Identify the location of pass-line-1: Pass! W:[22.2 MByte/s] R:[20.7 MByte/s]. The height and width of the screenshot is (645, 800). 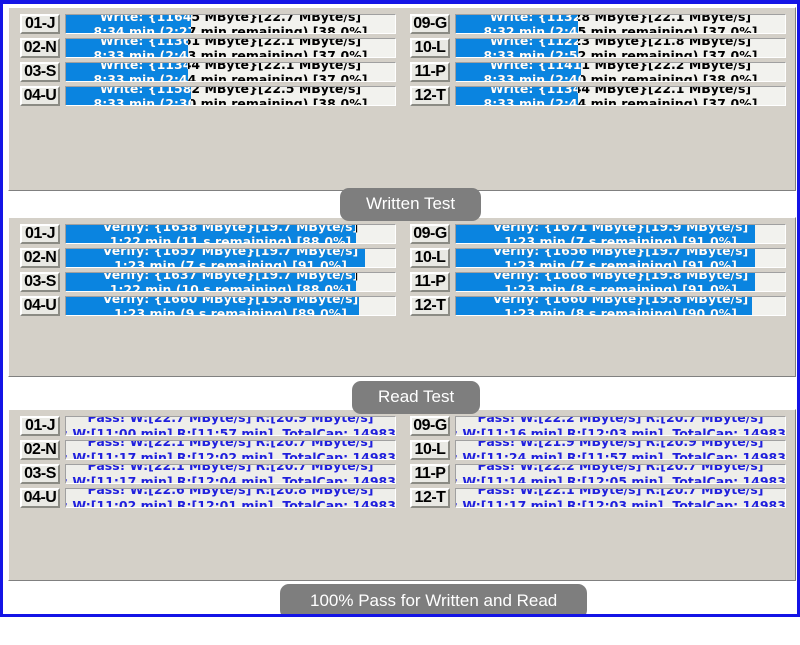
(620, 468).